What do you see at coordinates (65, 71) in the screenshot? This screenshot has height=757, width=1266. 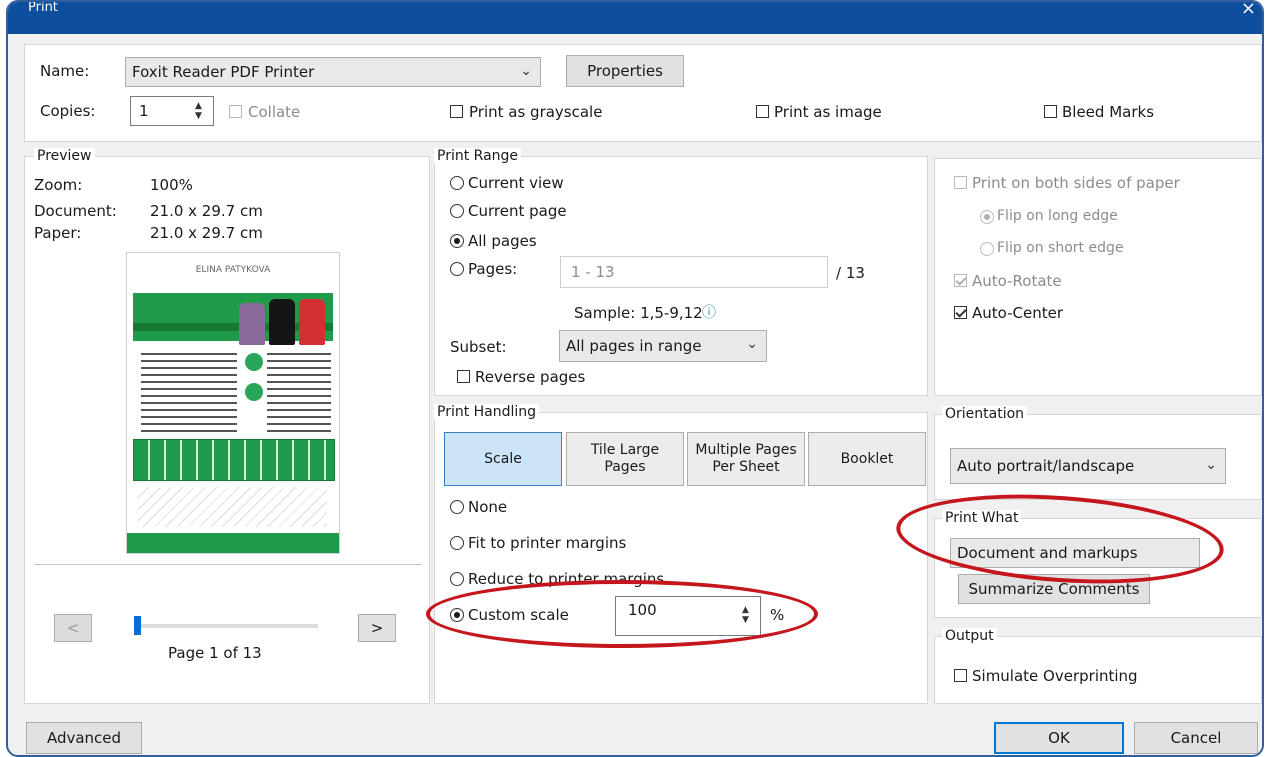 I see `name-label: Name:` at bounding box center [65, 71].